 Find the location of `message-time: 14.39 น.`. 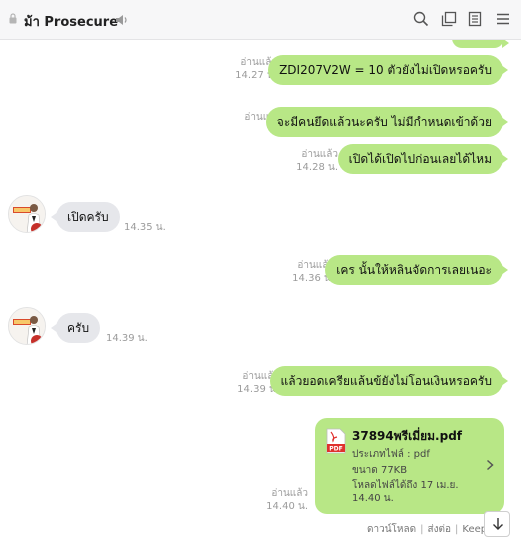

message-time: 14.39 น. is located at coordinates (127, 338).